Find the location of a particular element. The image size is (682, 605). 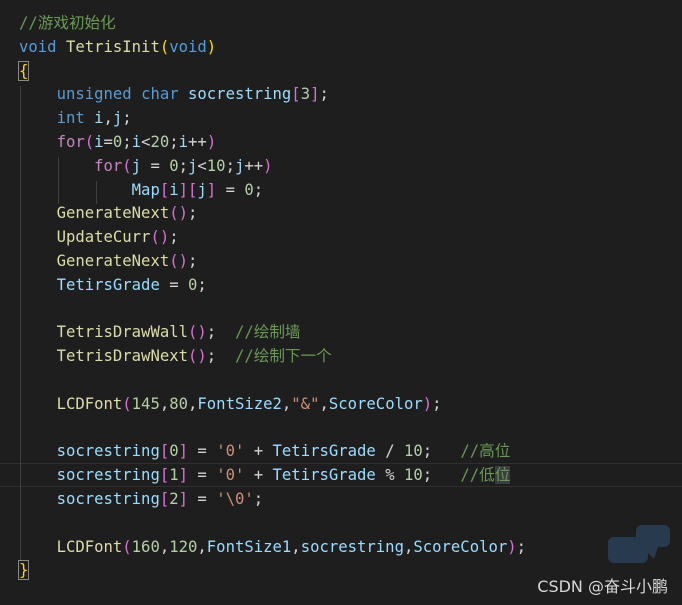

code-token: TetrisDrawWall is located at coordinates (122, 332).